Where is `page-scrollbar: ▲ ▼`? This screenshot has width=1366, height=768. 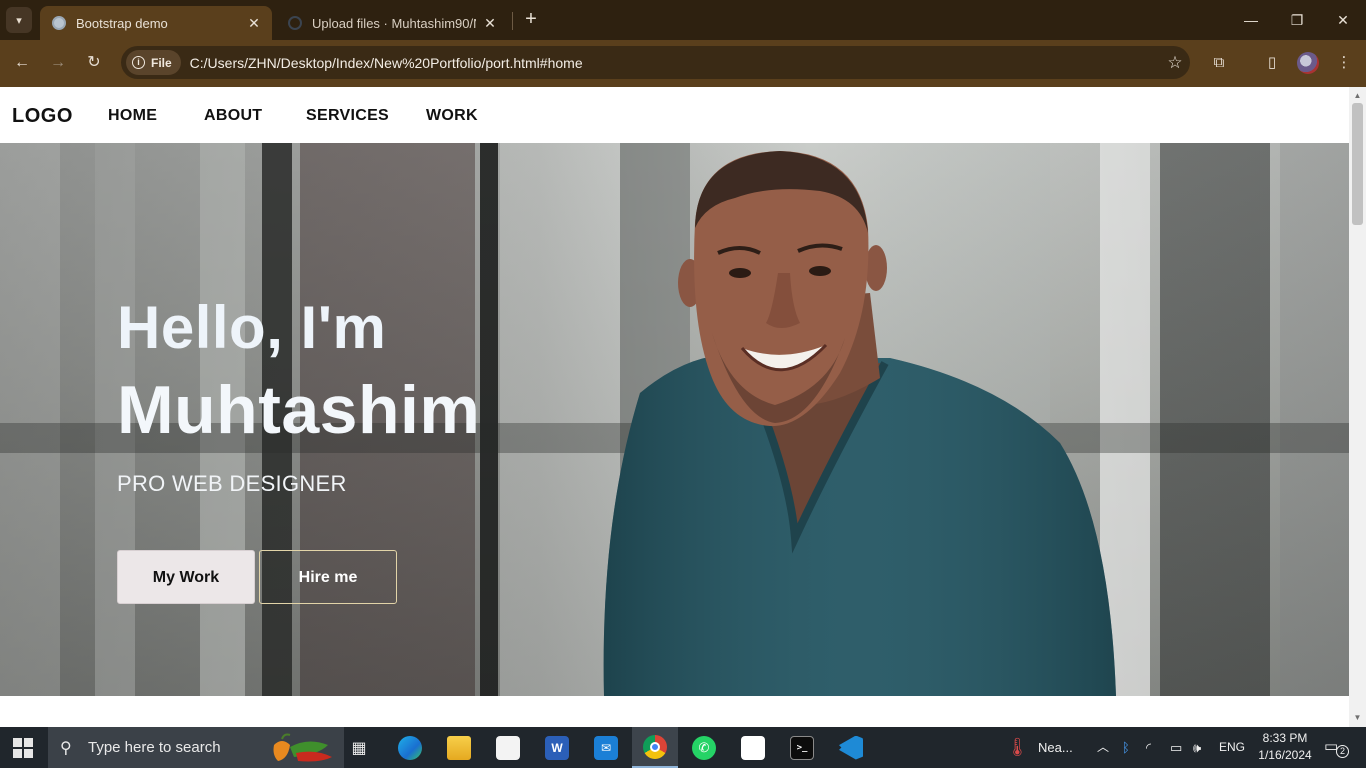 page-scrollbar: ▲ ▼ is located at coordinates (1357, 407).